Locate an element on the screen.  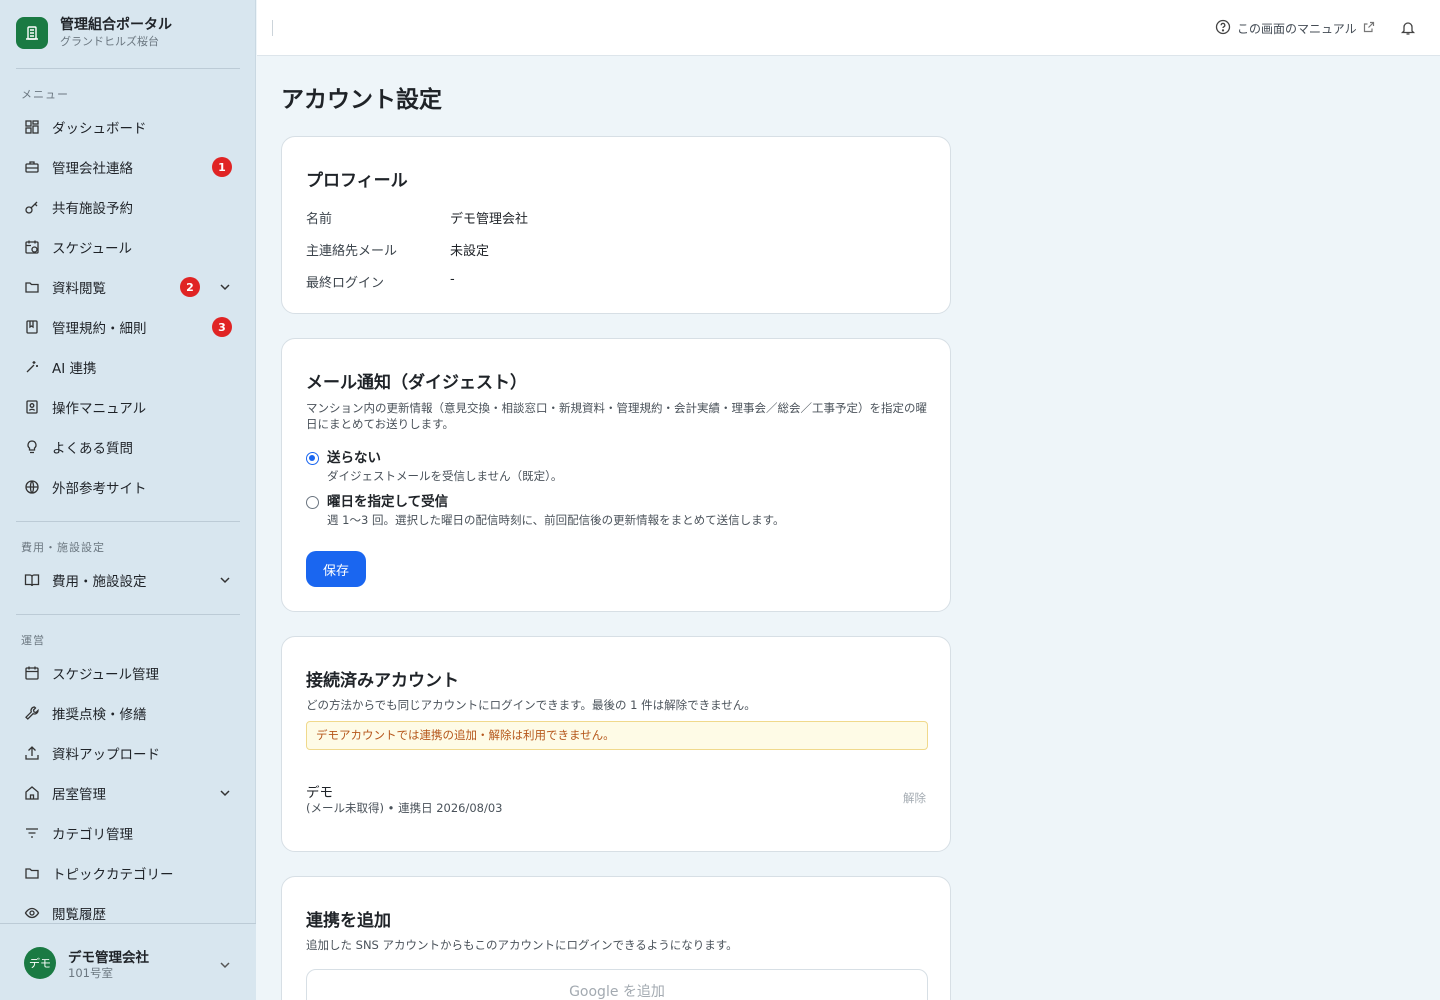
sidebar-item-schedule-admin: スケジュール管理 is located at coordinates (128, 673).